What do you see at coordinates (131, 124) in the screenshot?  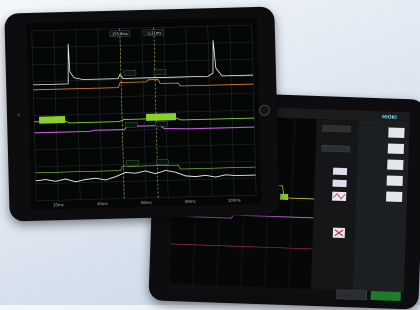 I see `ch3-marker-a` at bounding box center [131, 124].